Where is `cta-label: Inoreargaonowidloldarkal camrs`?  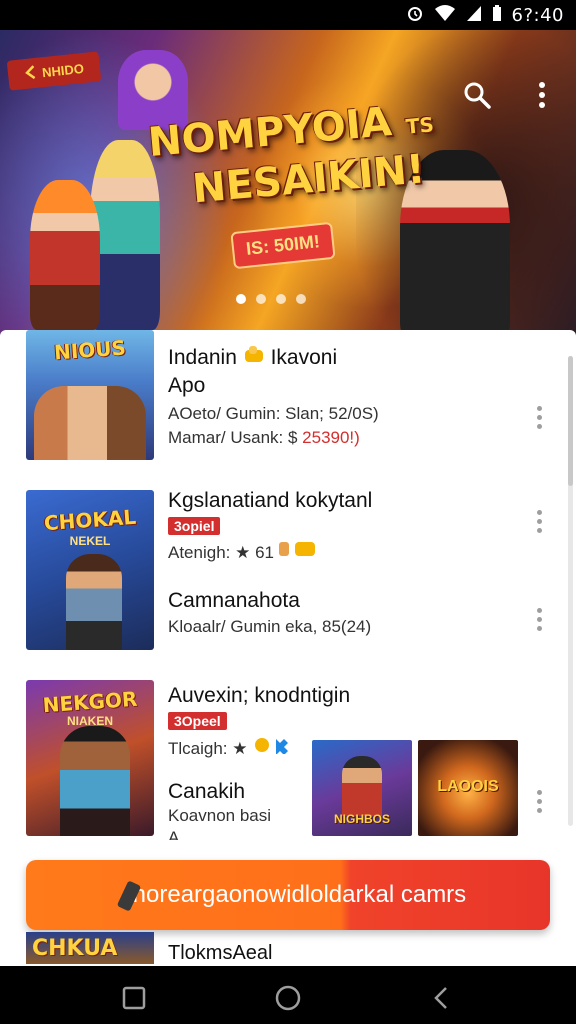 cta-label: Inoreargaonowidloldarkal camrs is located at coordinates (296, 894).